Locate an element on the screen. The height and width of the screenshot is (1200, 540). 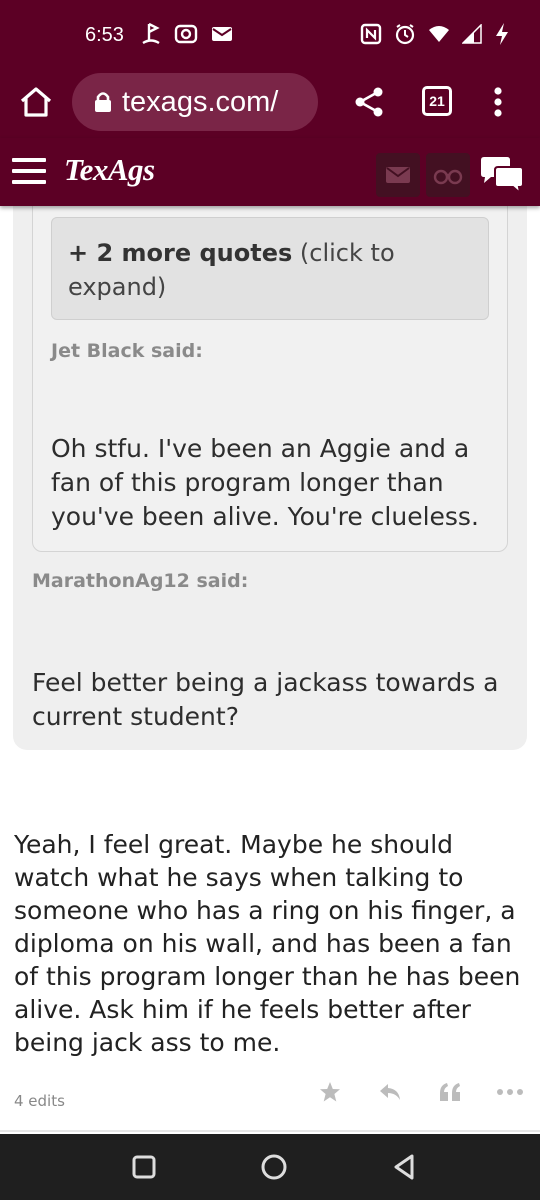
browser-toolbar: texags.com/ 21 is located at coordinates (270, 104).